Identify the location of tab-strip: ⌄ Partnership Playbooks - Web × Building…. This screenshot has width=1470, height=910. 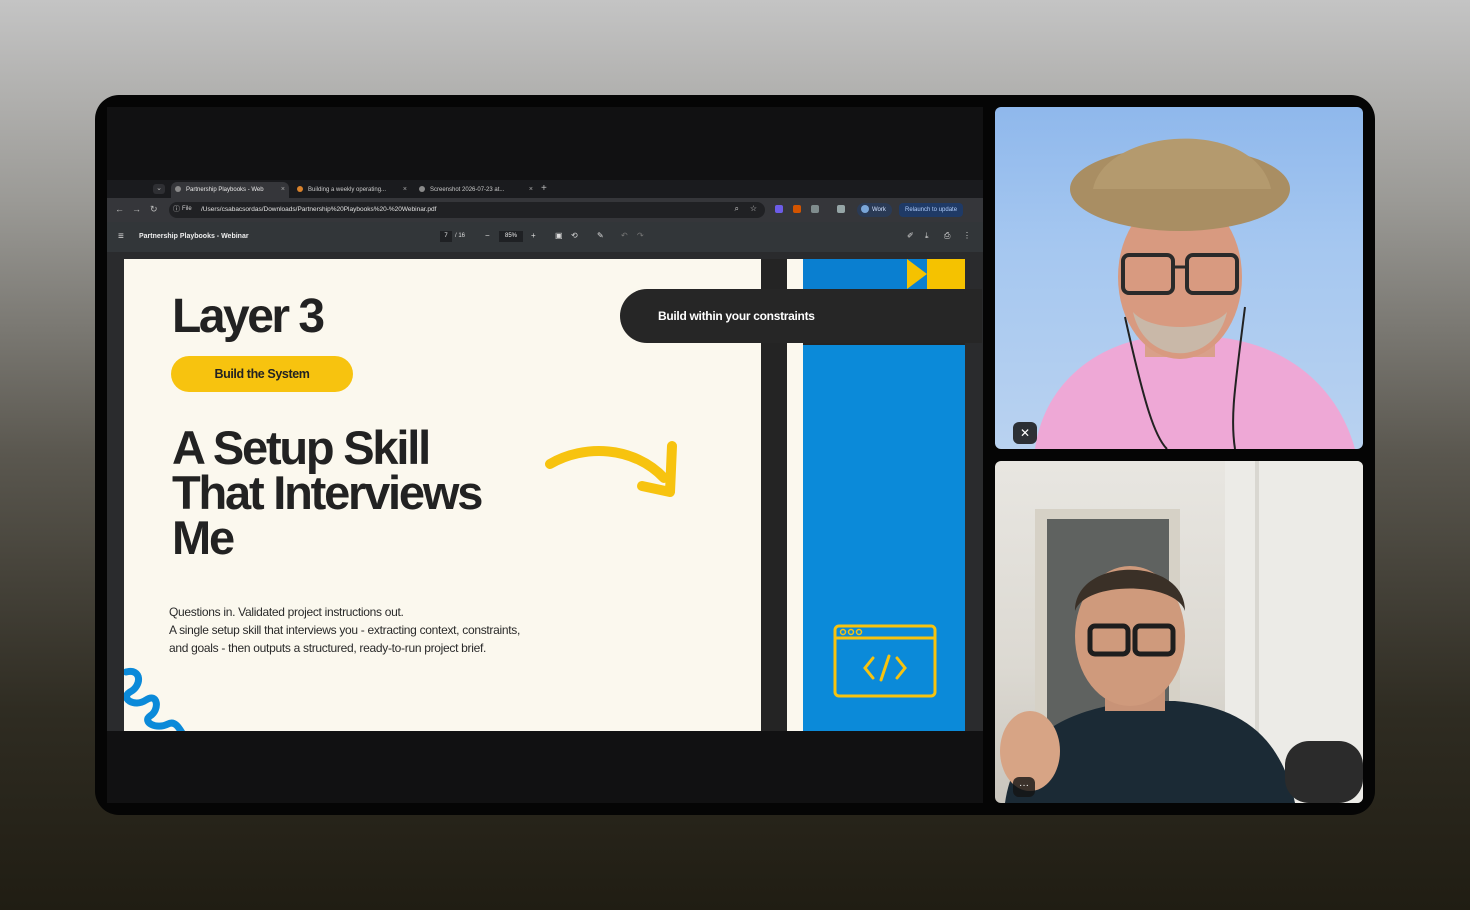
(545, 189).